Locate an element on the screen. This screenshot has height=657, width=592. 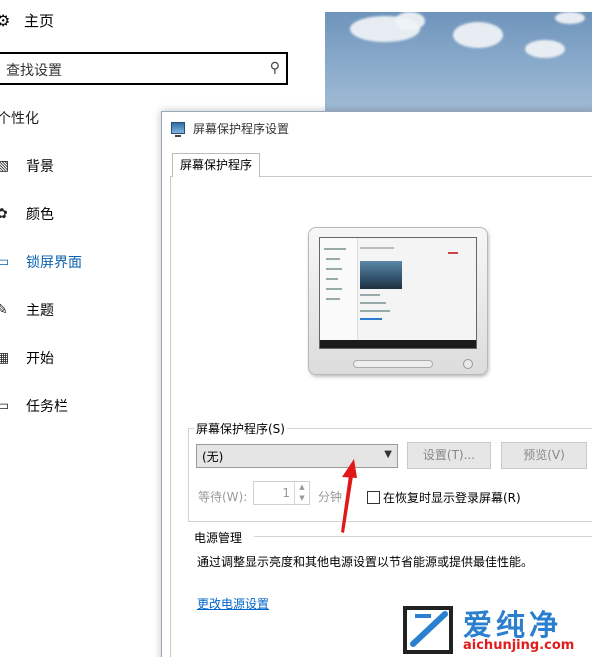
theme-brush-icon: ✎ is located at coordinates (4, 310).